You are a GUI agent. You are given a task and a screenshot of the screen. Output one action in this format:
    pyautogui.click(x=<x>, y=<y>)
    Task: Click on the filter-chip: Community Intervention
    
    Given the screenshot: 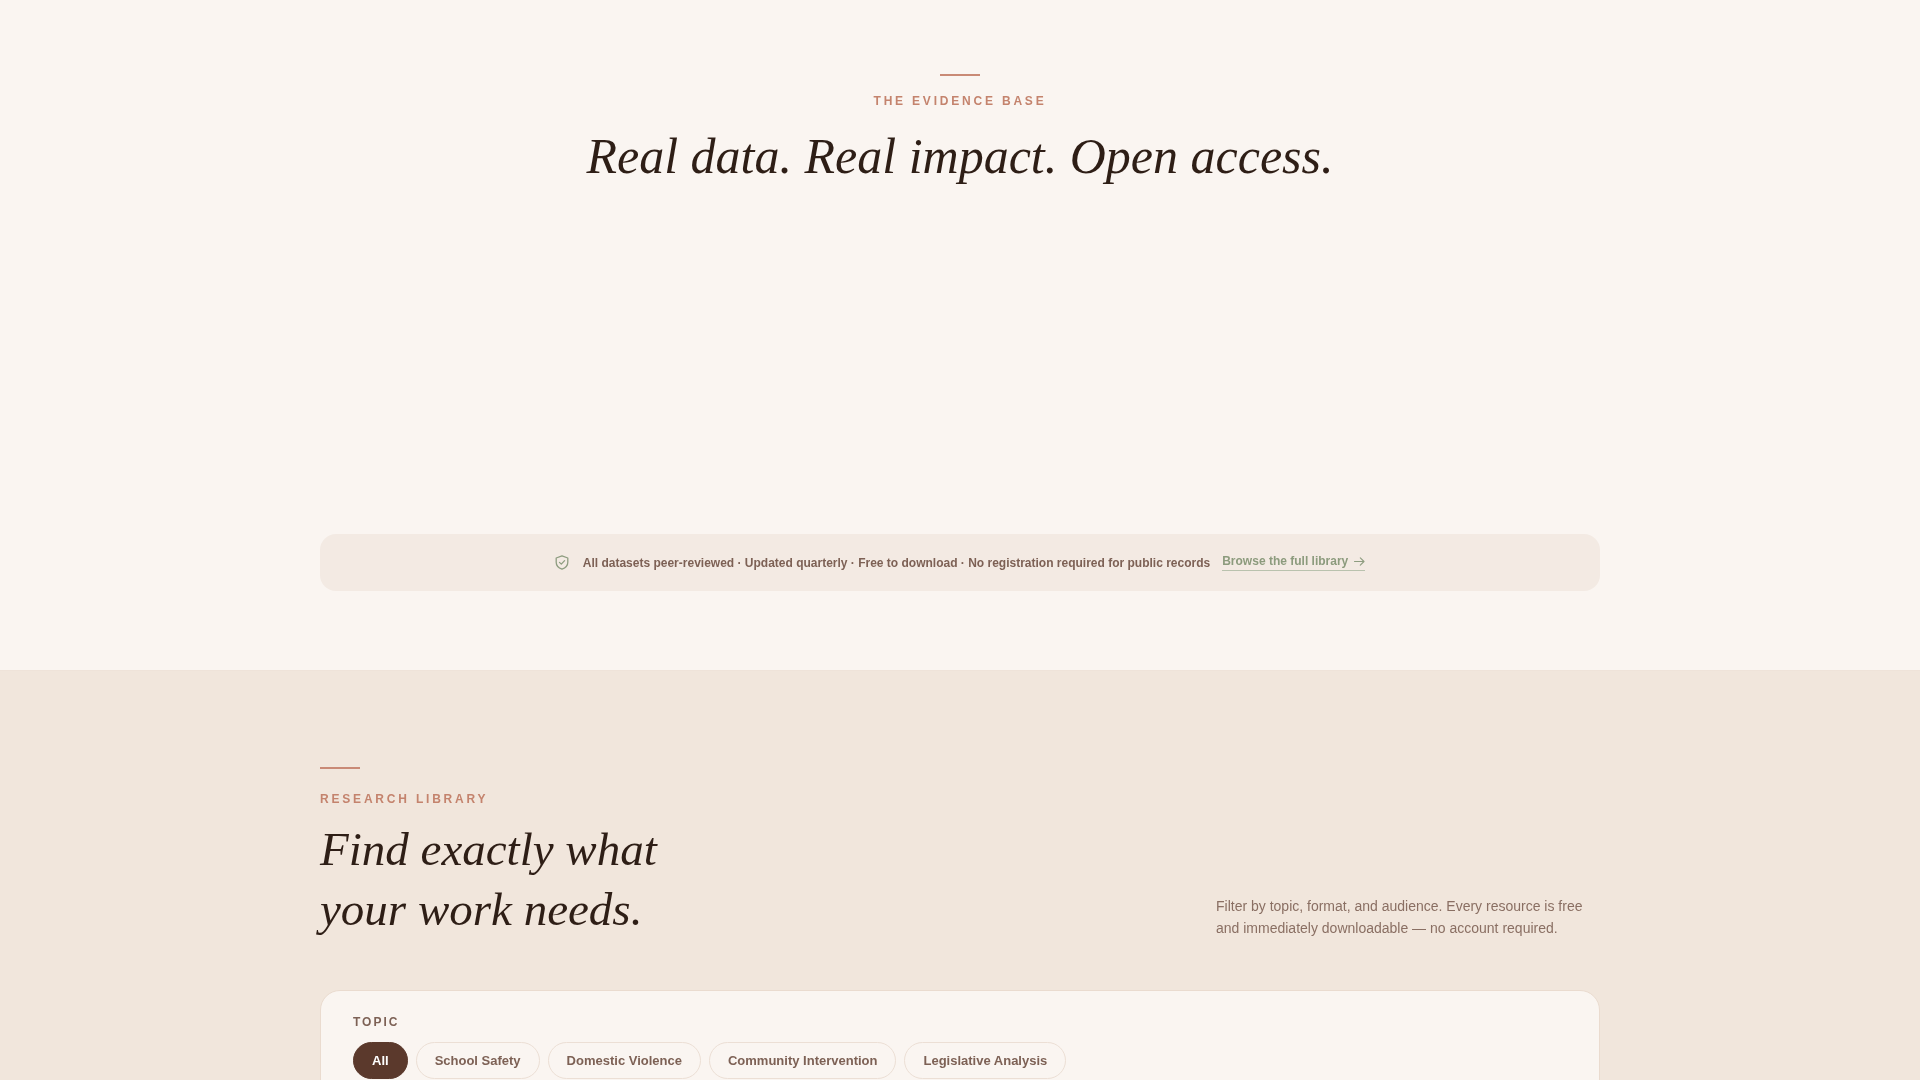 What is the action you would take?
    pyautogui.click(x=802, y=1060)
    